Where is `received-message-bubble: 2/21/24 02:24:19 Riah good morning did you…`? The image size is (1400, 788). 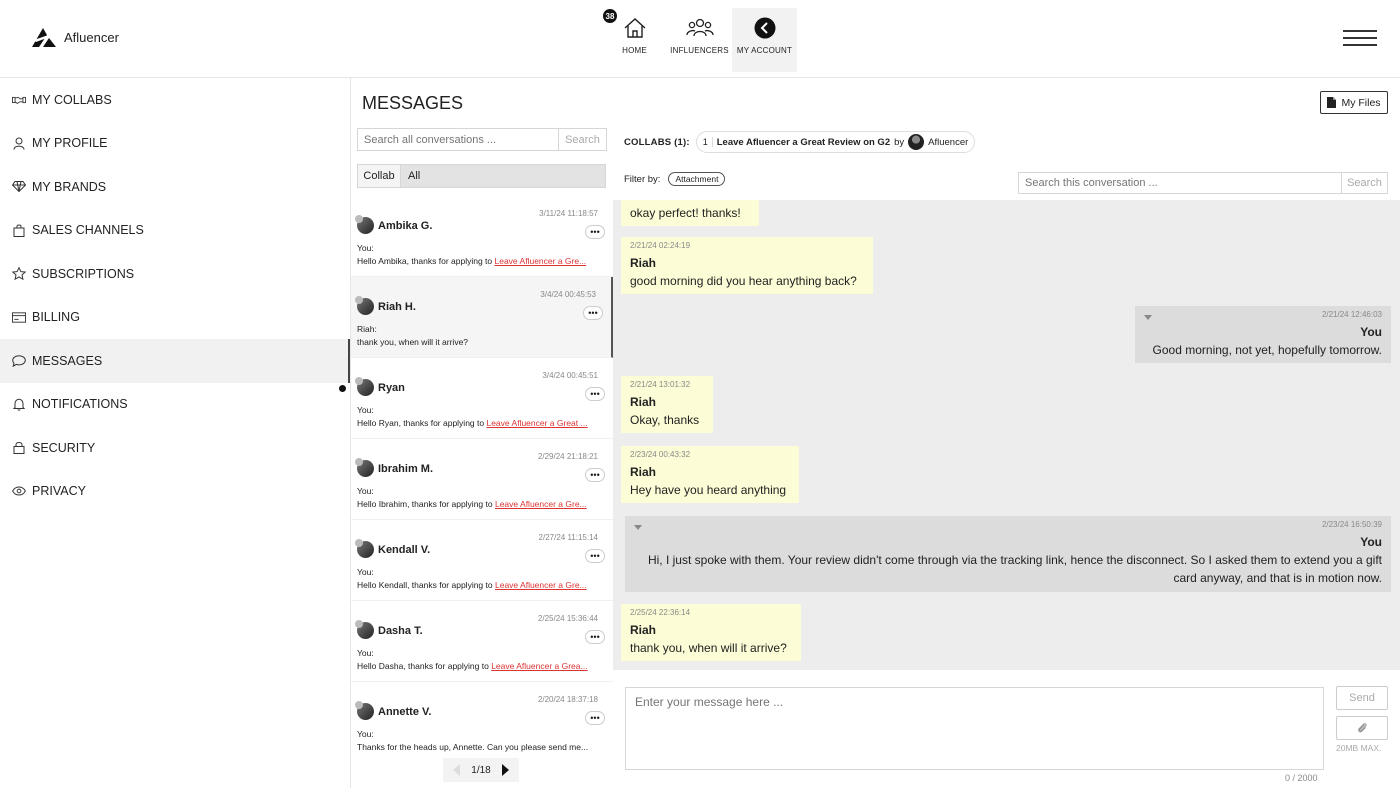
received-message-bubble: 2/21/24 02:24:19 Riah good morning did you… is located at coordinates (747, 265).